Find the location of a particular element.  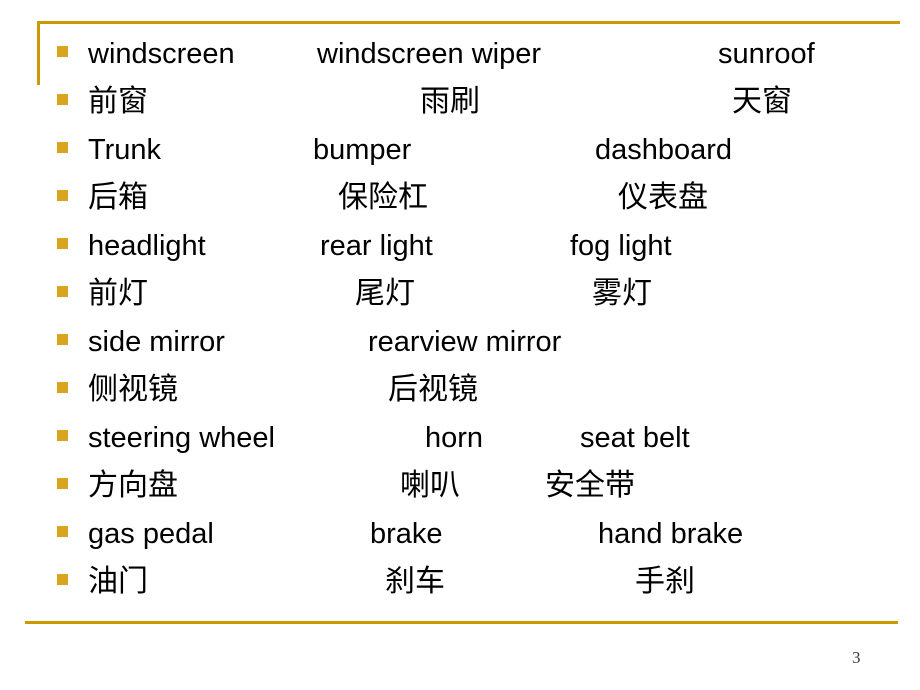

vocabulary-term: 天窗 is located at coordinates (762, 101).